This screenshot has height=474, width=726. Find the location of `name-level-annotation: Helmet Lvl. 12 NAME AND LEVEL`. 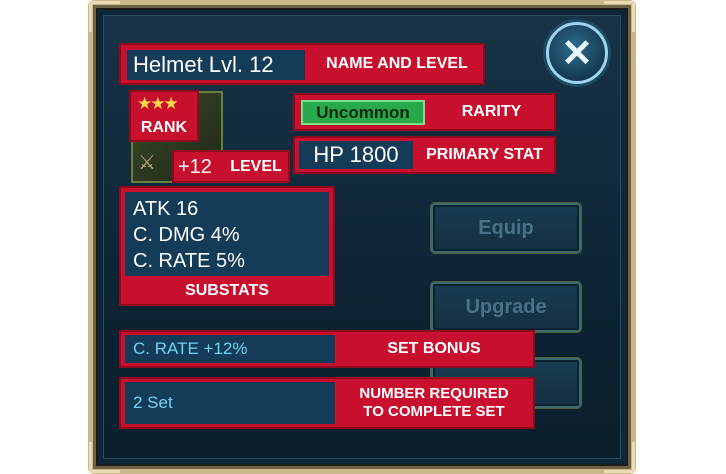

name-level-annotation: Helmet Lvl. 12 NAME AND LEVEL is located at coordinates (302, 64).